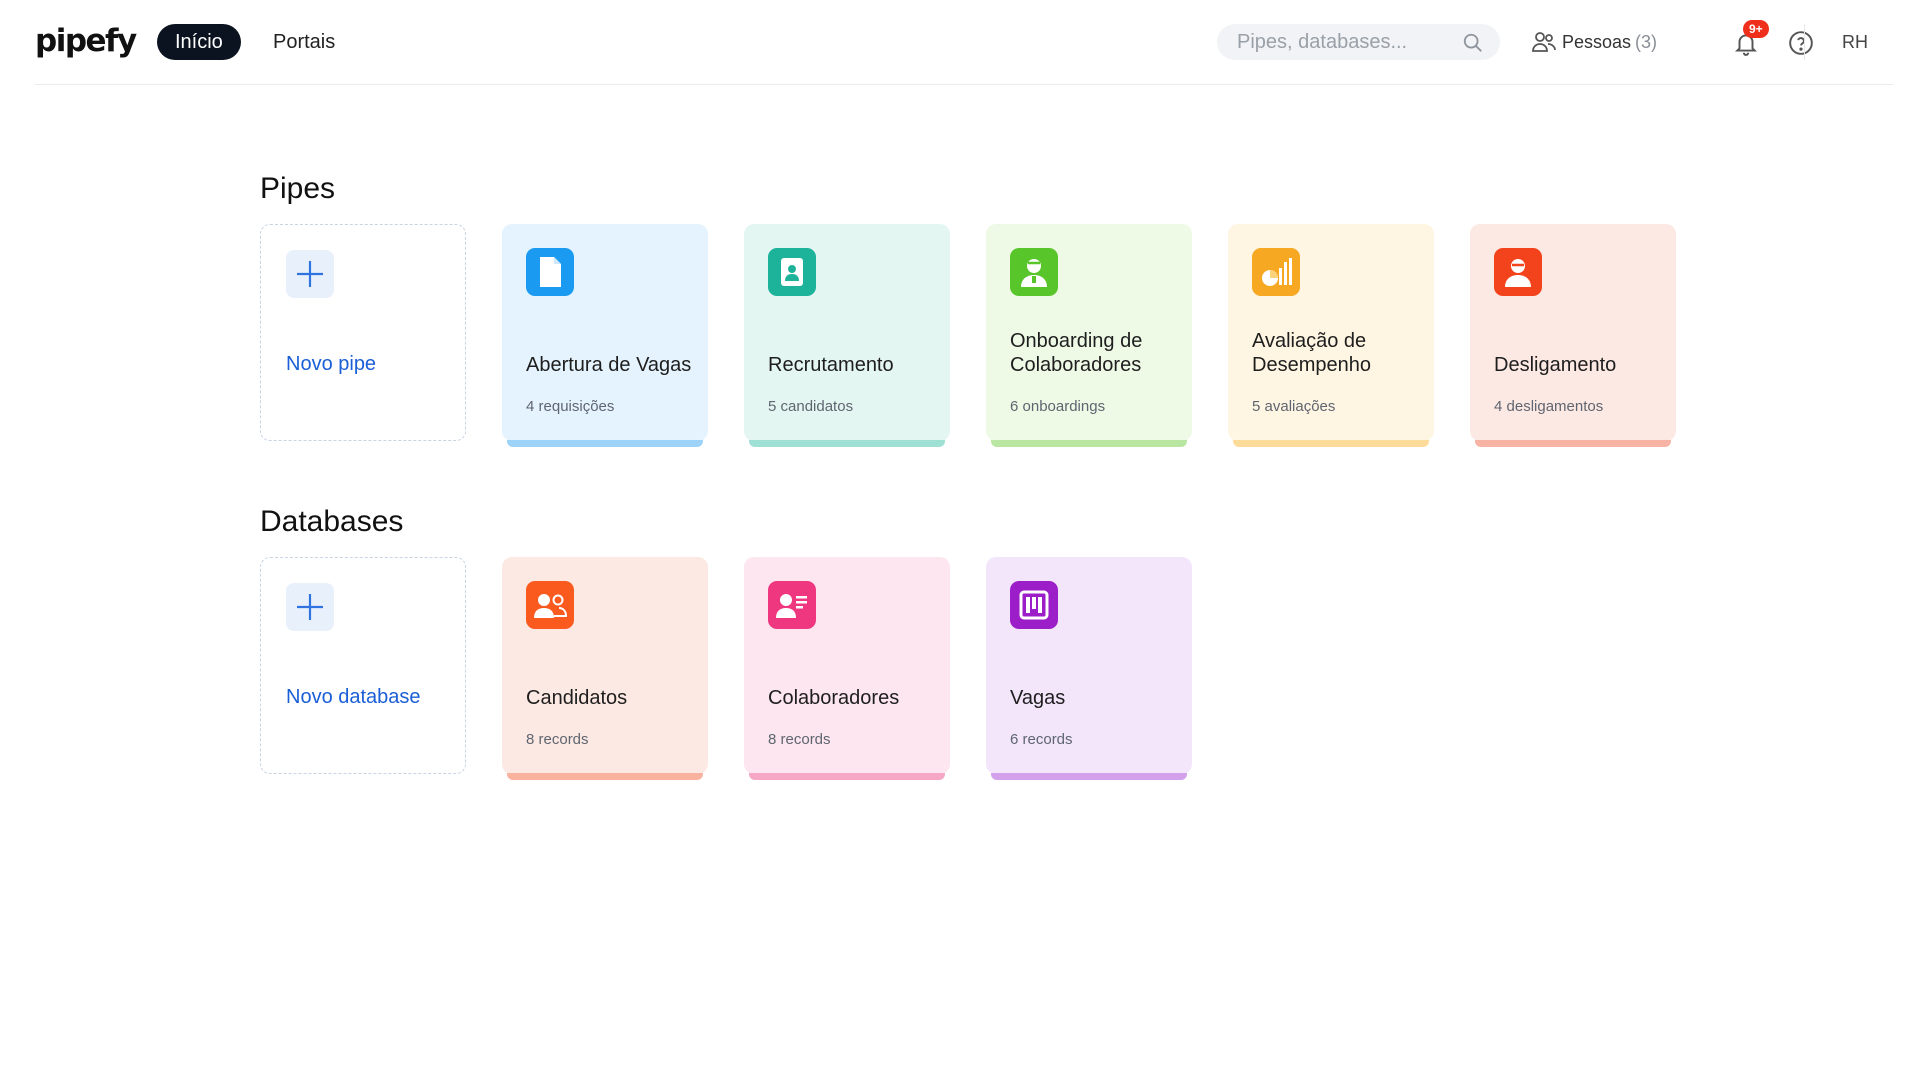  What do you see at coordinates (847, 335) in the screenshot?
I see `pipe-card-recrutamento: Recrutamento 5 candidatos` at bounding box center [847, 335].